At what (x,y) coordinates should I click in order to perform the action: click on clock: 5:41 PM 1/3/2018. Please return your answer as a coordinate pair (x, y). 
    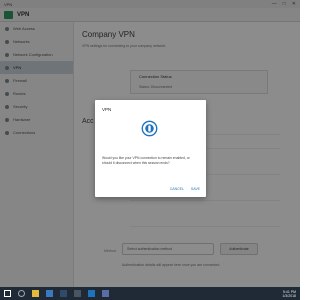
    Looking at the image, I should click on (289, 294).